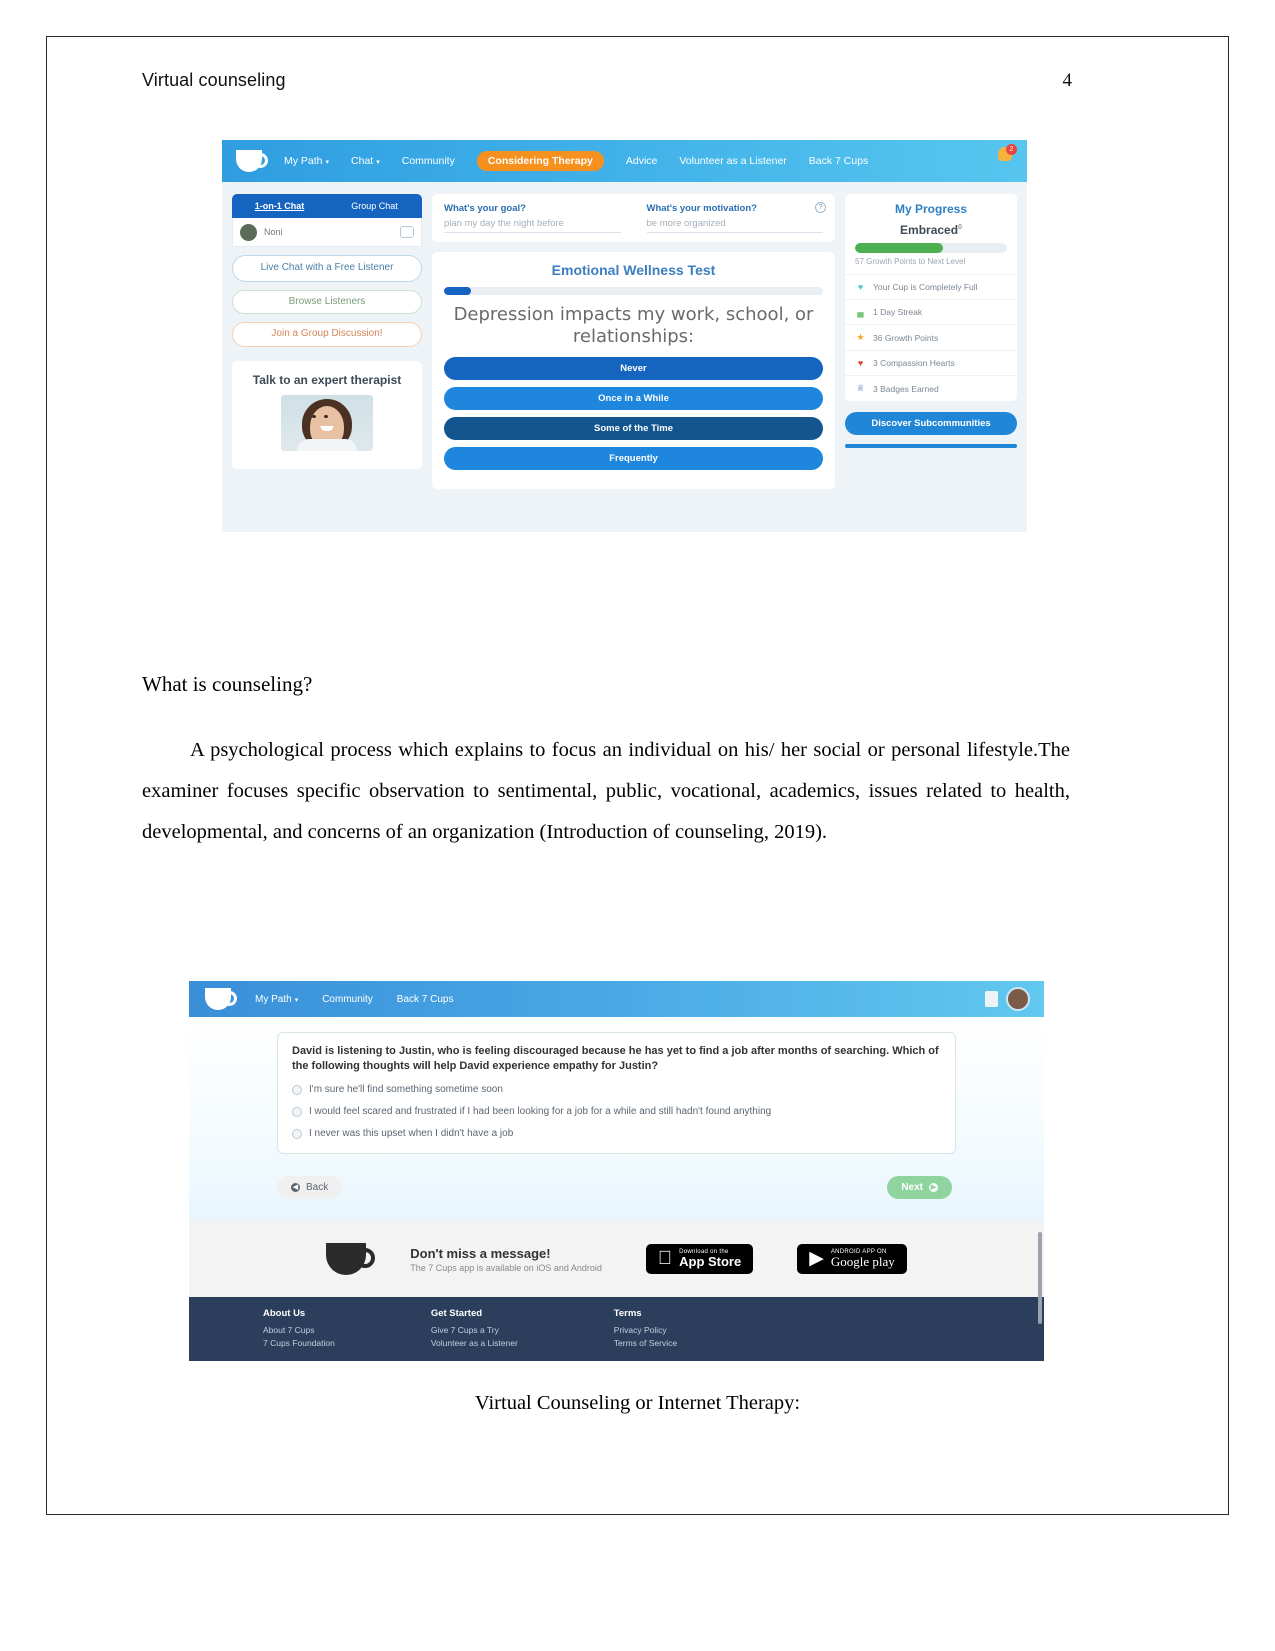 The height and width of the screenshot is (1651, 1275). I want to click on discover-subcommunities-button: Discover Subcommunities, so click(931, 423).